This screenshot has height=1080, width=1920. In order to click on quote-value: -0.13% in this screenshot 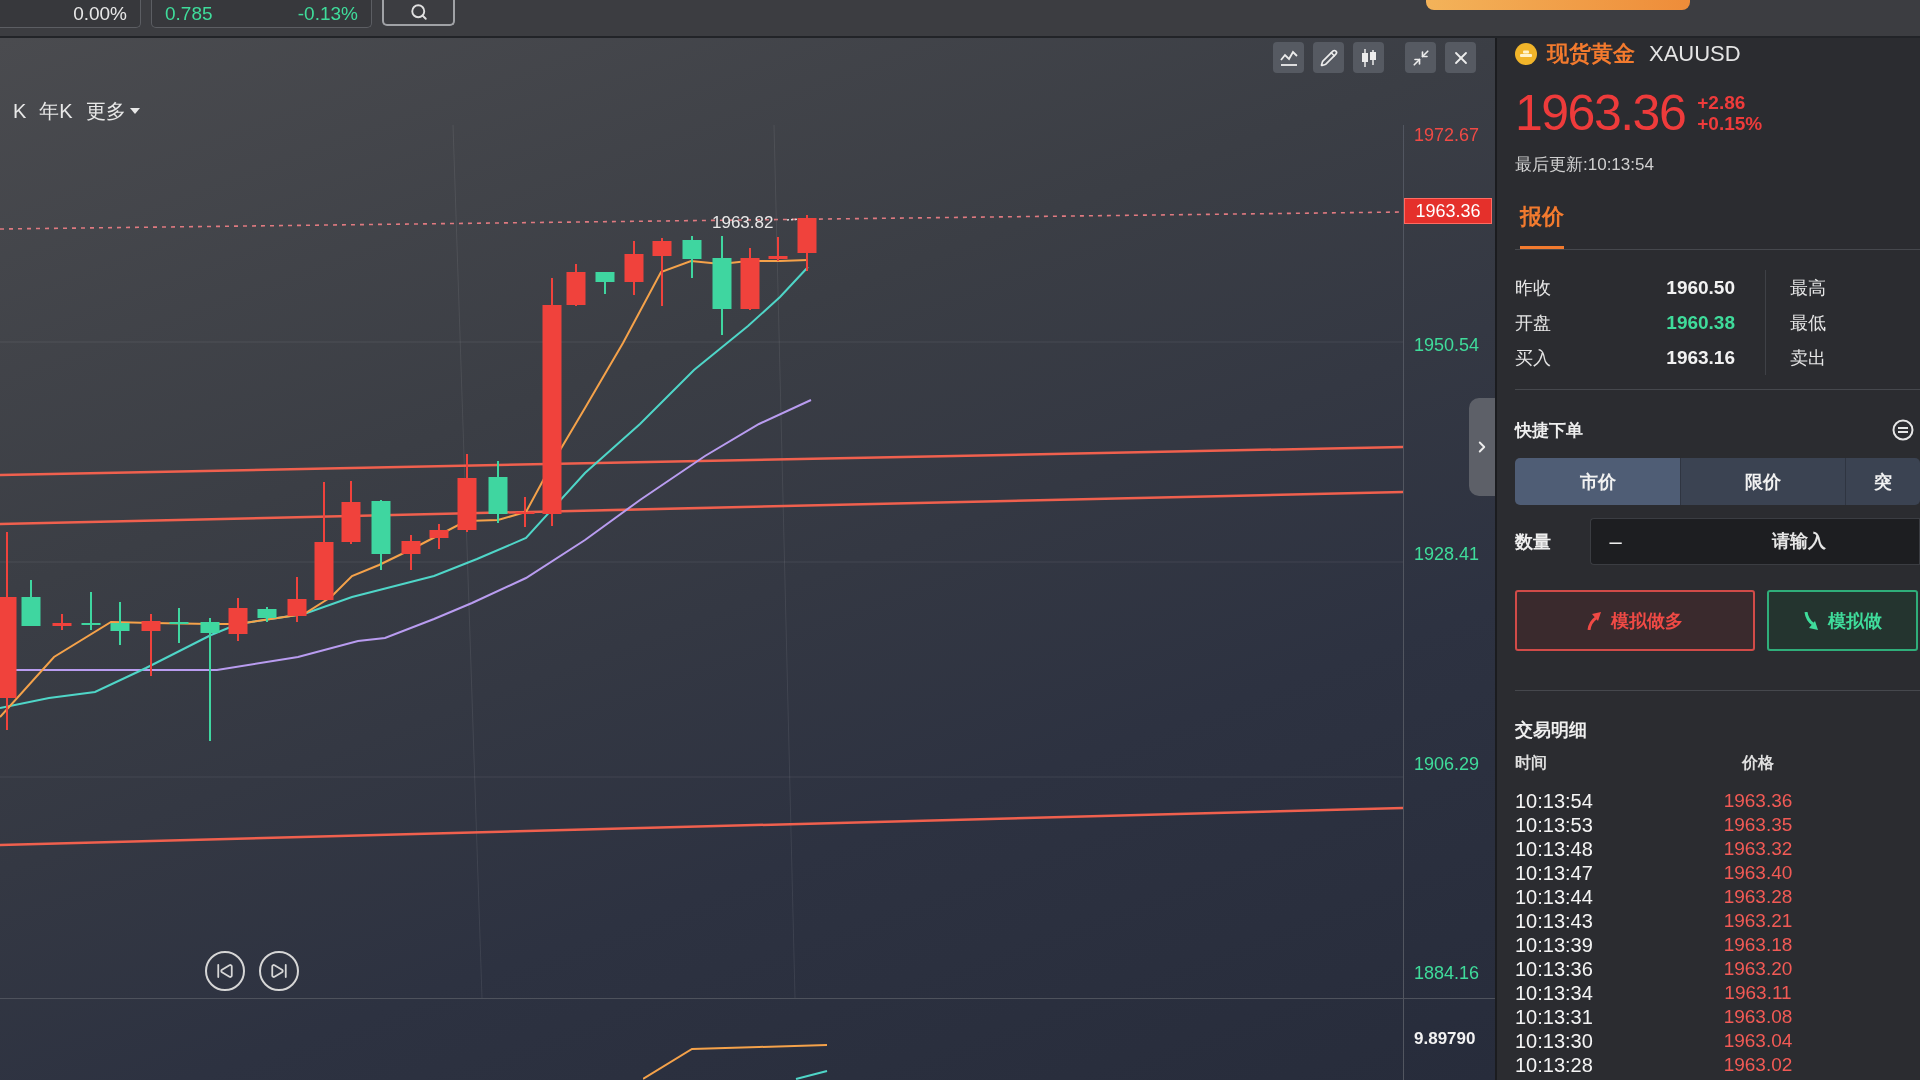, I will do `click(327, 13)`.